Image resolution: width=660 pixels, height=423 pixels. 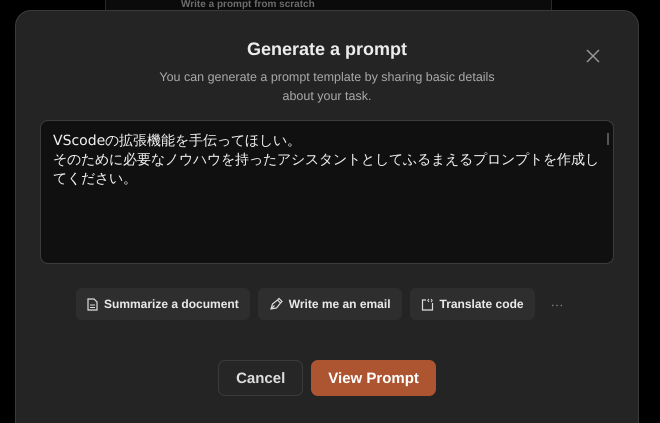 What do you see at coordinates (163, 304) in the screenshot?
I see `suggestion-chip: Summarize a document` at bounding box center [163, 304].